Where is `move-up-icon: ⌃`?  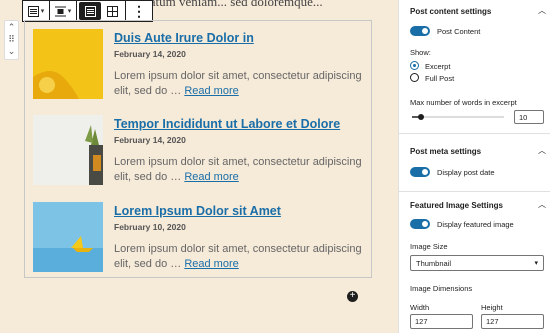
move-up-icon: ⌃ is located at coordinates (12, 27).